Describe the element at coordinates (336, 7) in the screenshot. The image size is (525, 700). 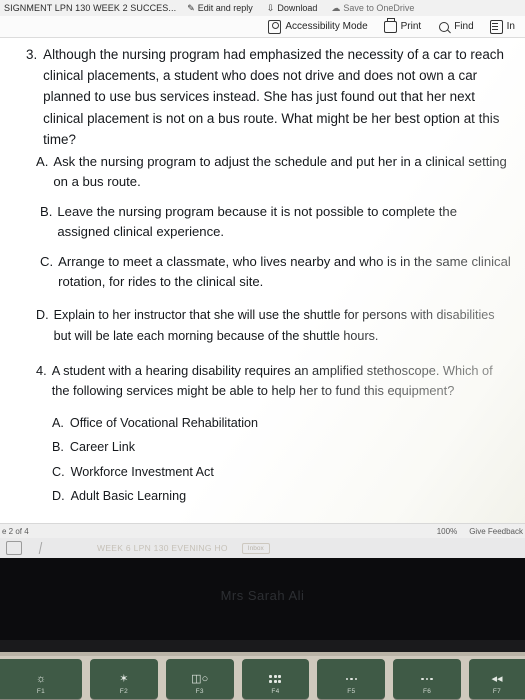
I see `cloud-icon: ☁` at that location.